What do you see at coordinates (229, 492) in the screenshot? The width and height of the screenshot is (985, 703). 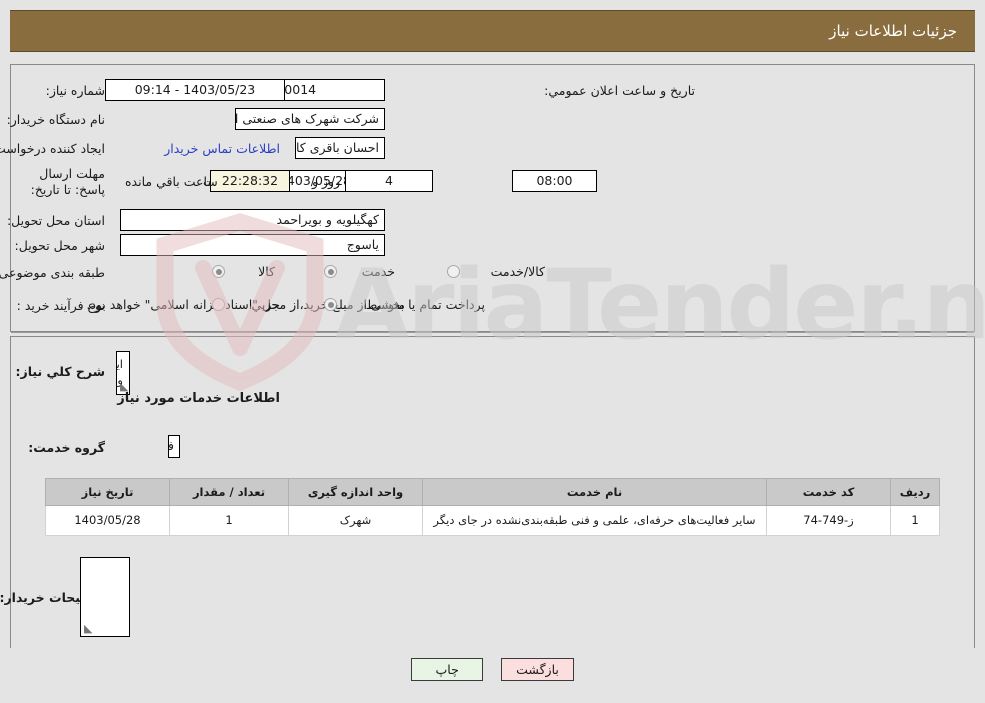 I see `col-quantity: تعداد / مقدار` at bounding box center [229, 492].